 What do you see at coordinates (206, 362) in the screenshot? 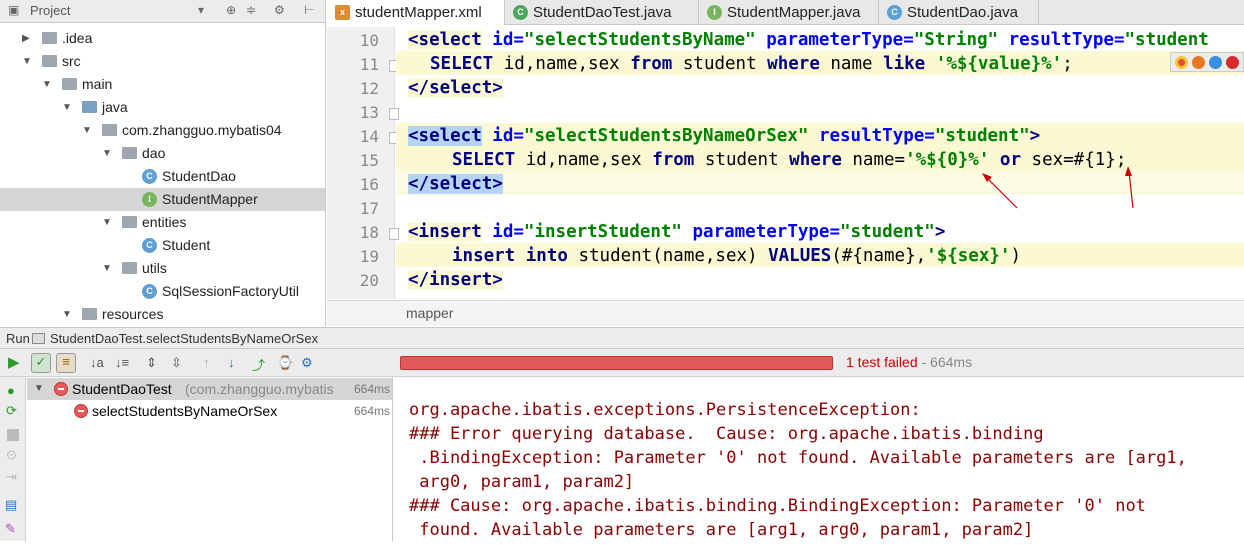
I see `previous-failed-icon: ↑` at bounding box center [206, 362].